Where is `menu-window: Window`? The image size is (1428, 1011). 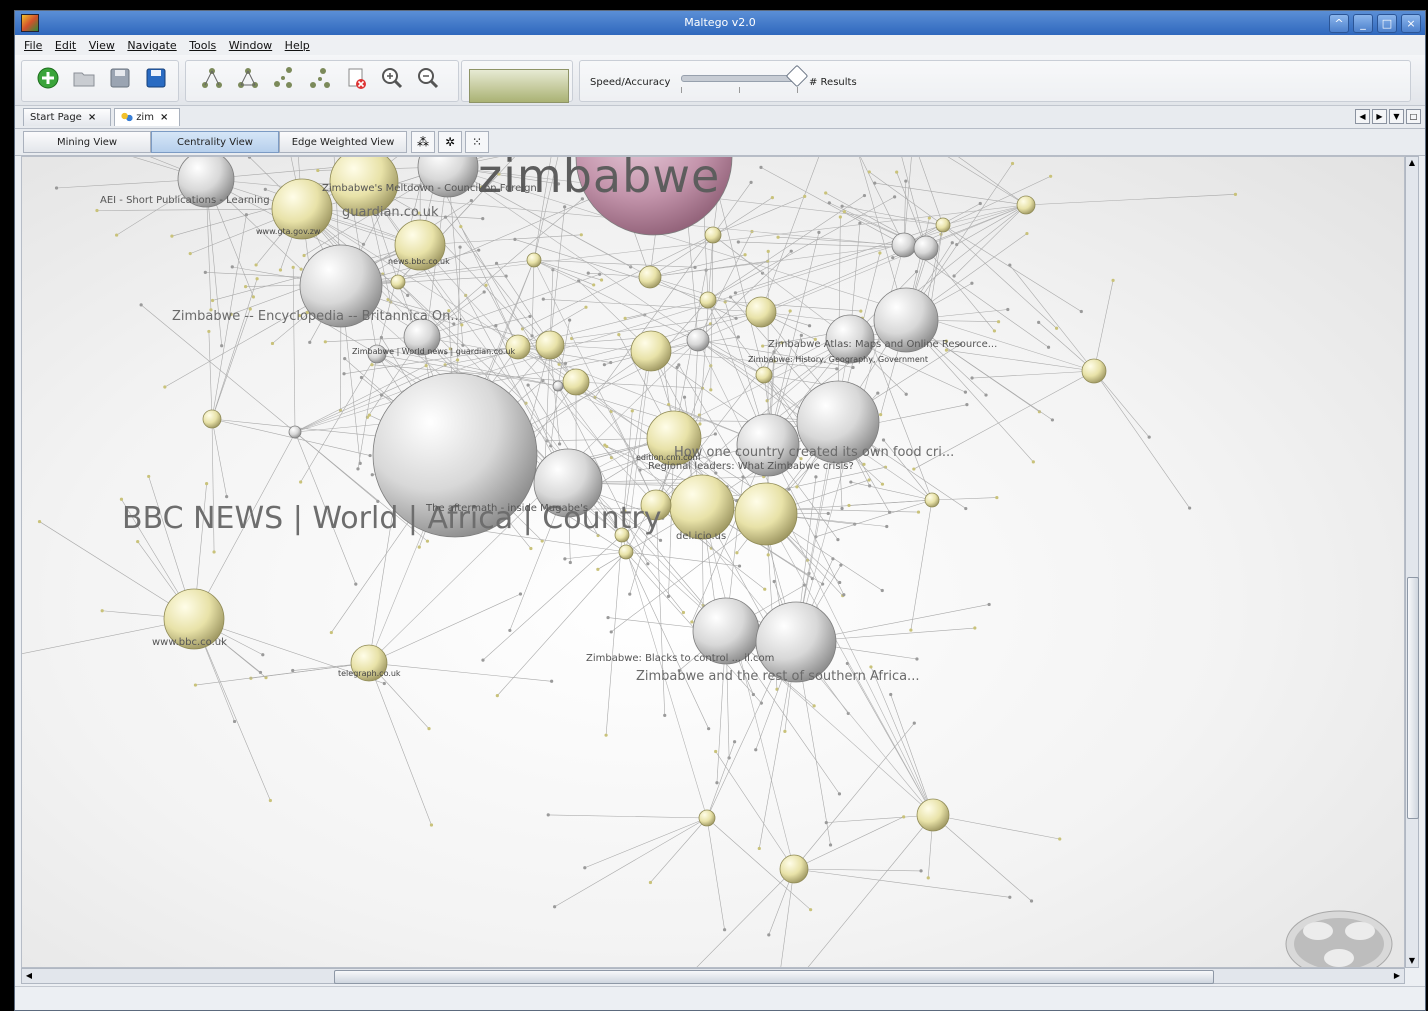
menu-window: Window is located at coordinates (250, 45).